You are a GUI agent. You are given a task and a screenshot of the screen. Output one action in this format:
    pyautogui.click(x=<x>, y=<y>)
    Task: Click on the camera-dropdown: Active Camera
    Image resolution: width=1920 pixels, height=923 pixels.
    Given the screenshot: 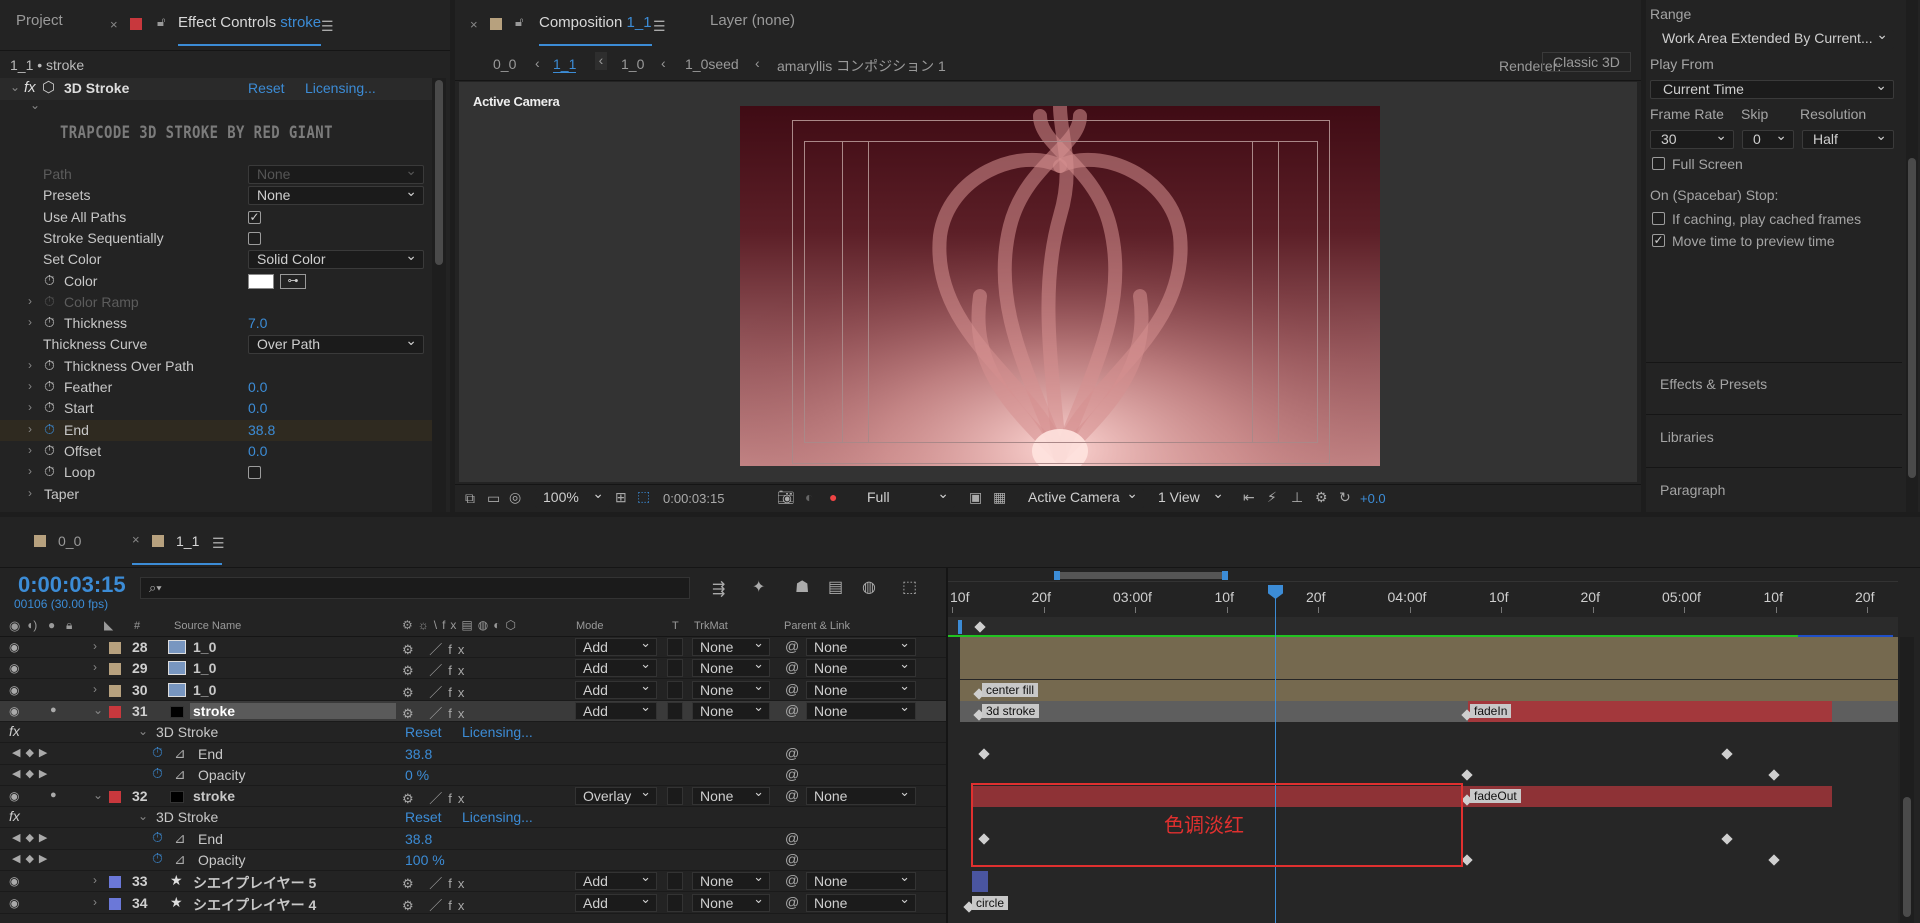 What is the action you would take?
    pyautogui.click(x=1082, y=498)
    